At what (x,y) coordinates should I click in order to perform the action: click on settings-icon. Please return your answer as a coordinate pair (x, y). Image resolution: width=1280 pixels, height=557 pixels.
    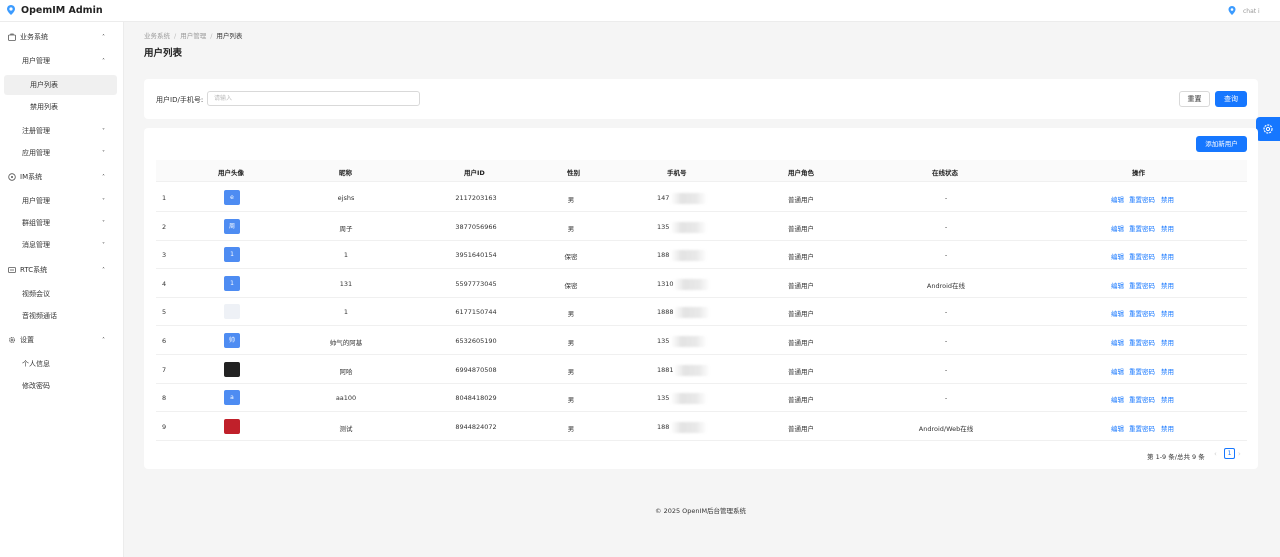
    Looking at the image, I should click on (12, 340).